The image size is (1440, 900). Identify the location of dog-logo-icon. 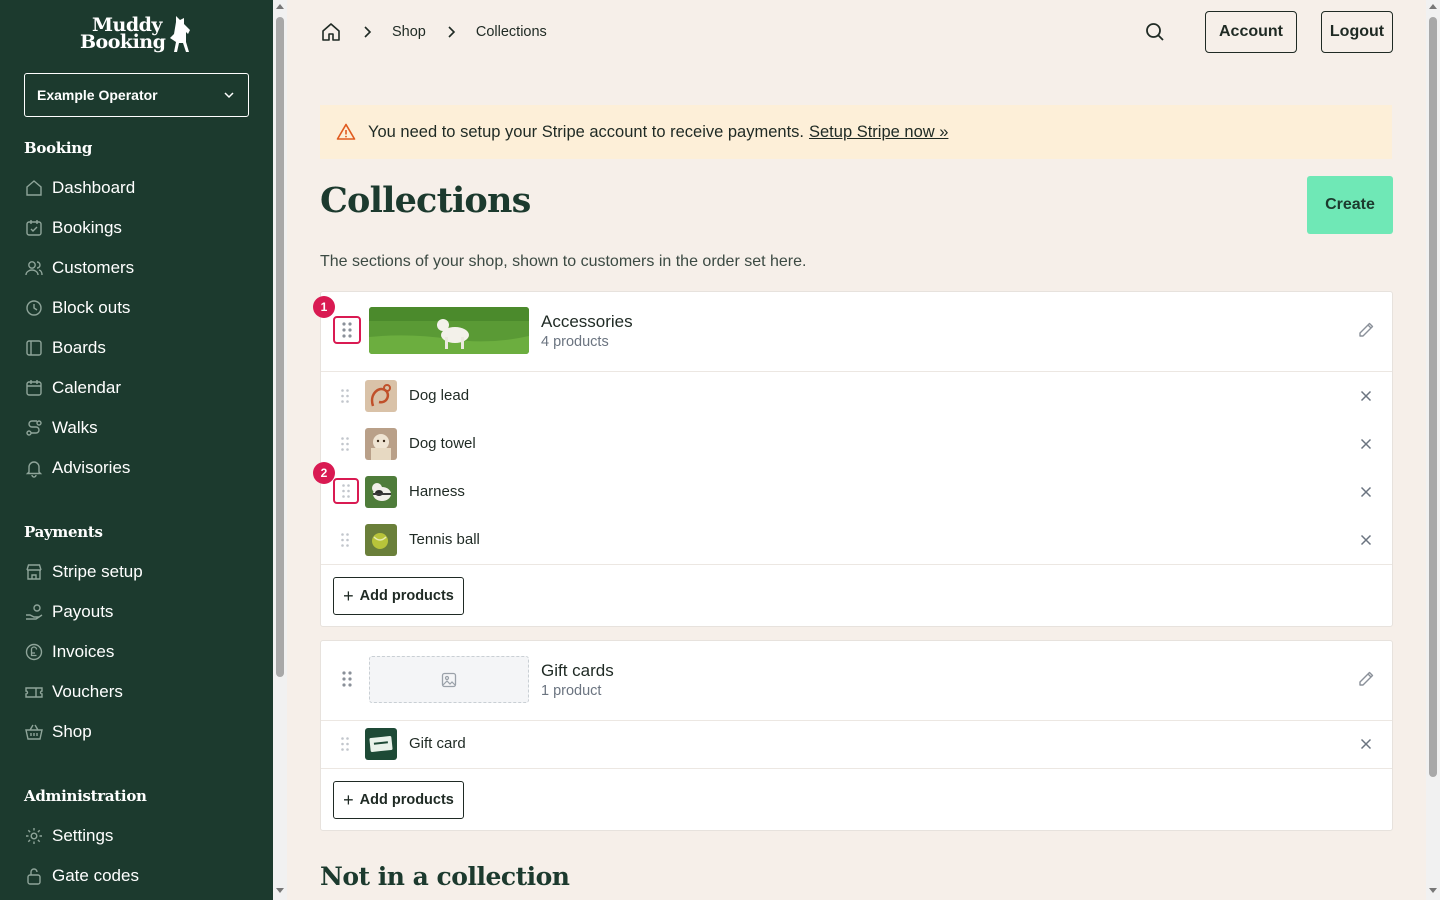
(180, 34).